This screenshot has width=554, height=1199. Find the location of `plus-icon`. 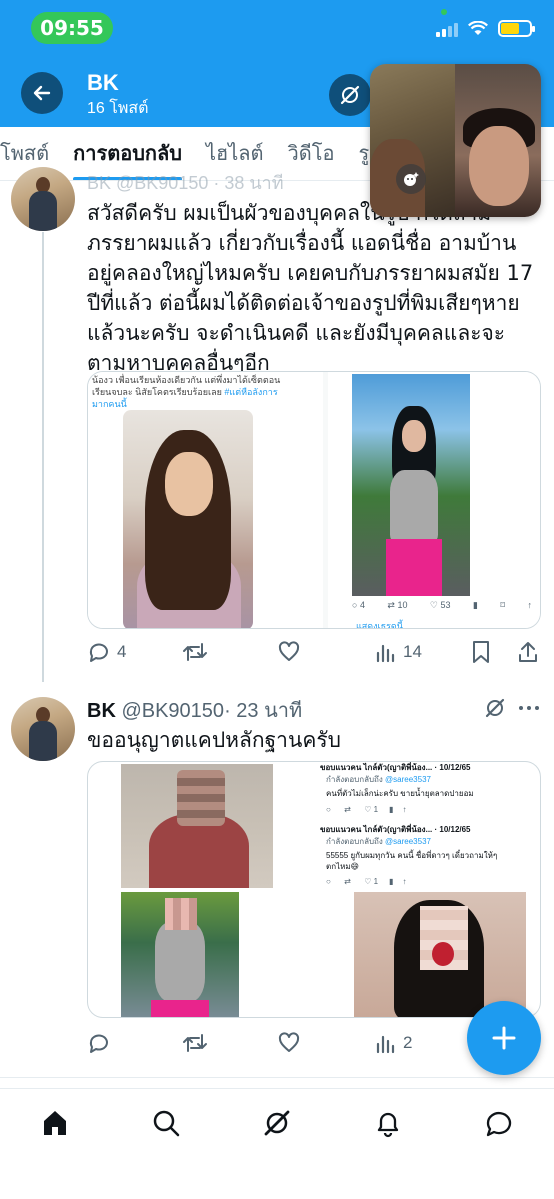

plus-icon is located at coordinates (504, 1038).